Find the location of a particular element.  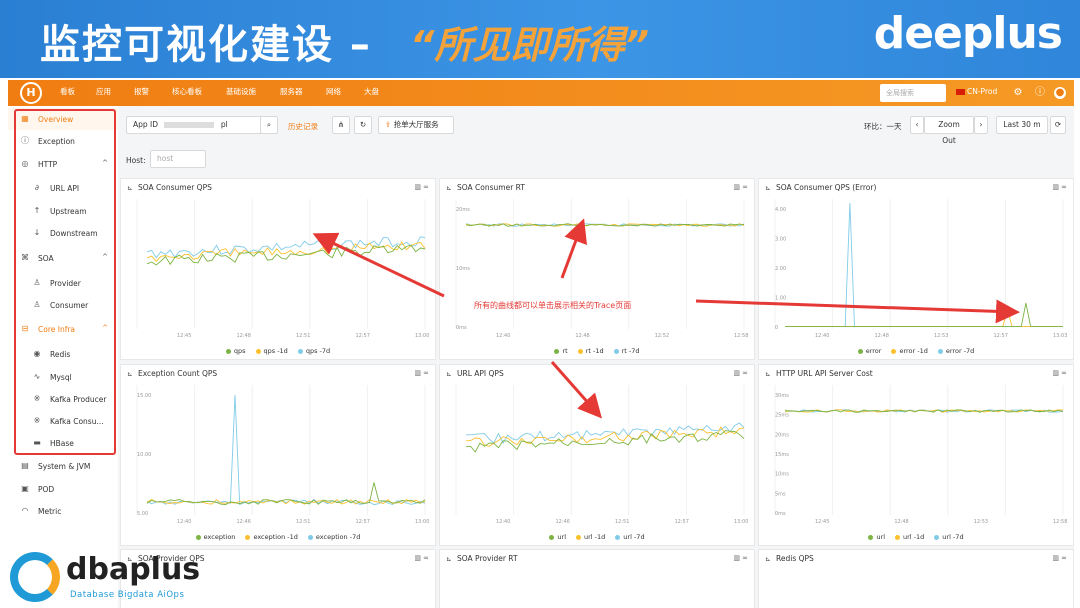

sidebar-item-soa: ⌘ SOA ^ is located at coordinates (63, 258).